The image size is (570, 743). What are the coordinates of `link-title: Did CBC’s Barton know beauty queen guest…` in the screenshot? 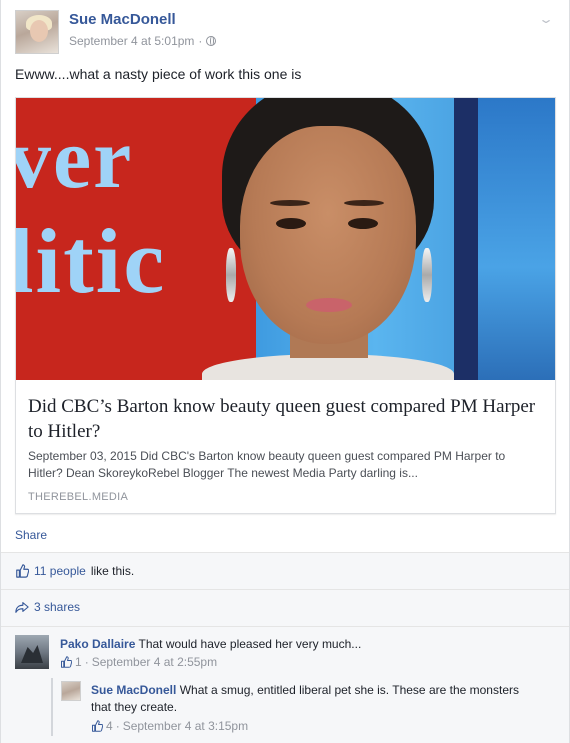 It's located at (288, 419).